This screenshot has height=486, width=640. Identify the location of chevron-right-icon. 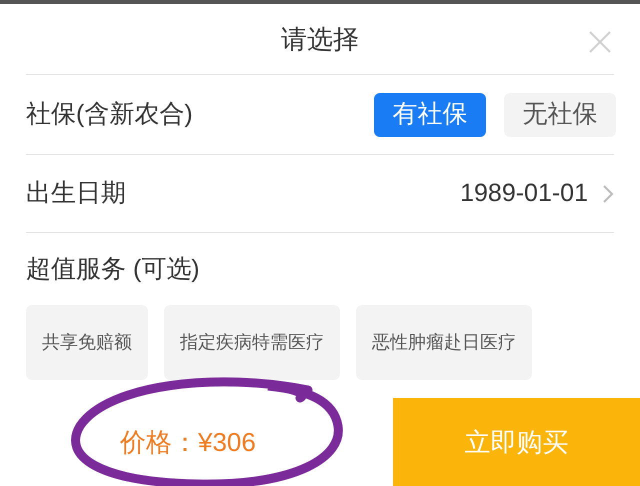
(608, 194).